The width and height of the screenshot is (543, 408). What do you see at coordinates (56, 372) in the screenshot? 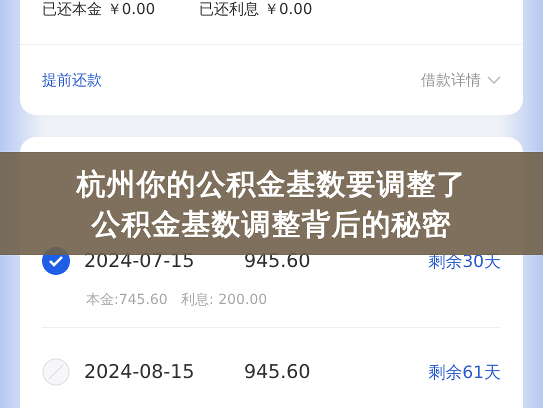
I see `checkbox` at bounding box center [56, 372].